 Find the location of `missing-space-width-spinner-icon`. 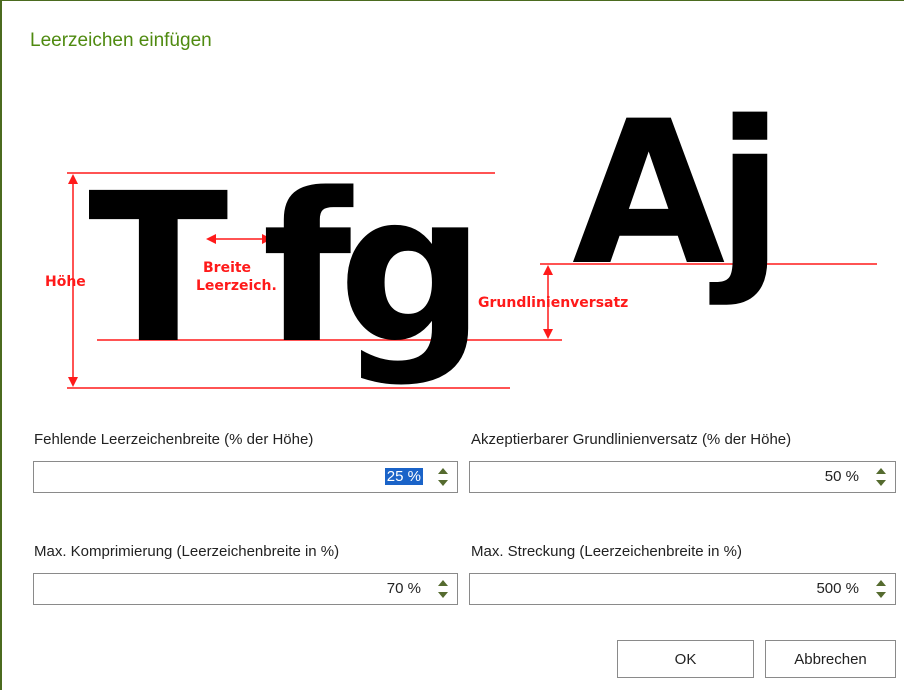

missing-space-width-spinner-icon is located at coordinates (443, 477).